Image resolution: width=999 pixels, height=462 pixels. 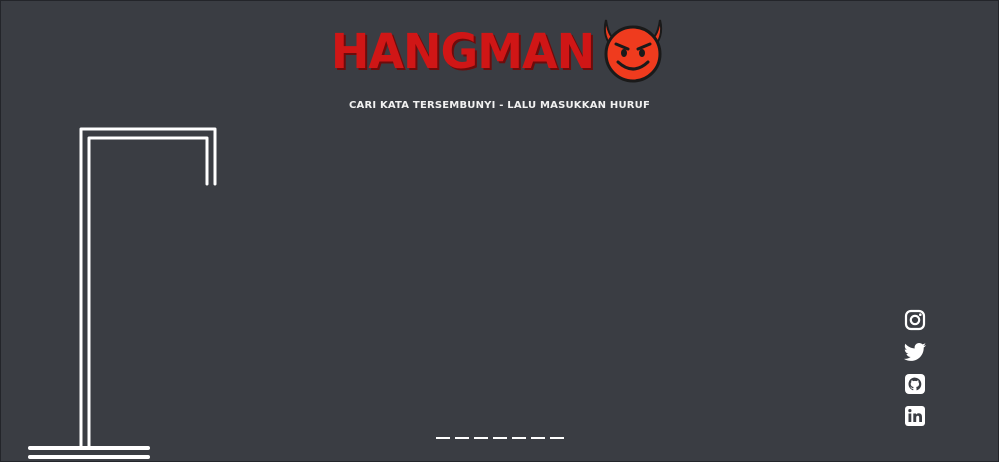 I want to click on word-slots, so click(x=500, y=433).